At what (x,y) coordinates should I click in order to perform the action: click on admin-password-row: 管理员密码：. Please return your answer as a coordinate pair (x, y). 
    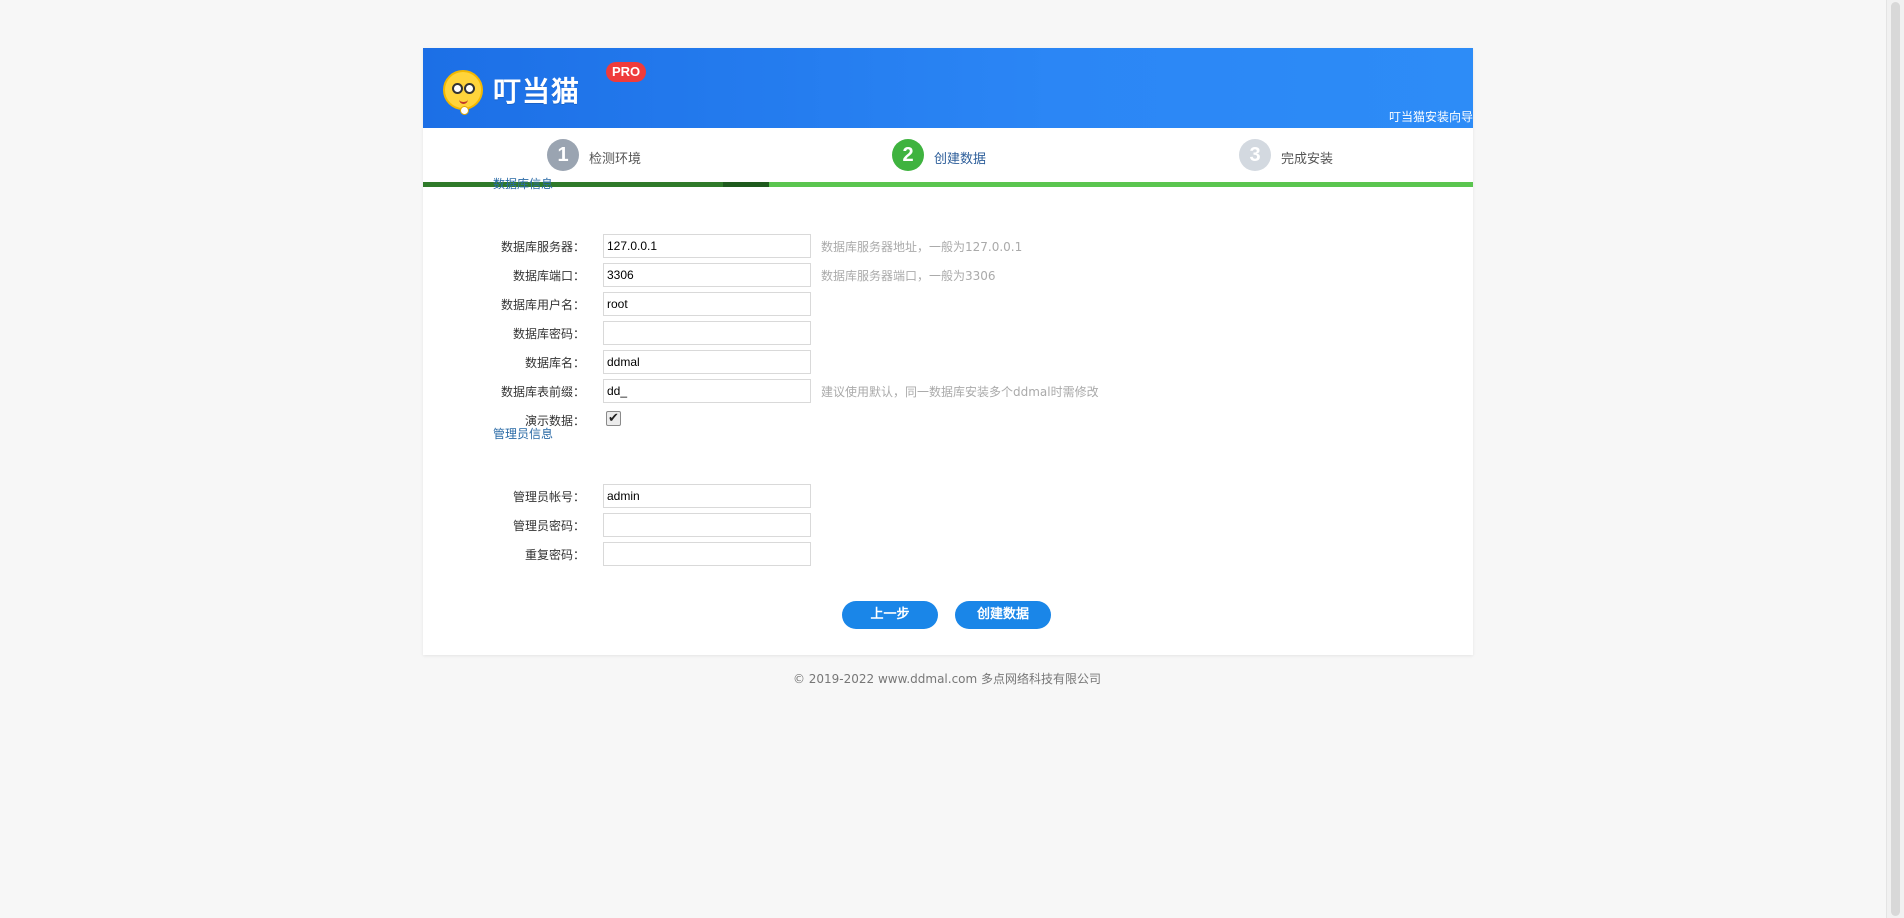
    Looking at the image, I should click on (948, 525).